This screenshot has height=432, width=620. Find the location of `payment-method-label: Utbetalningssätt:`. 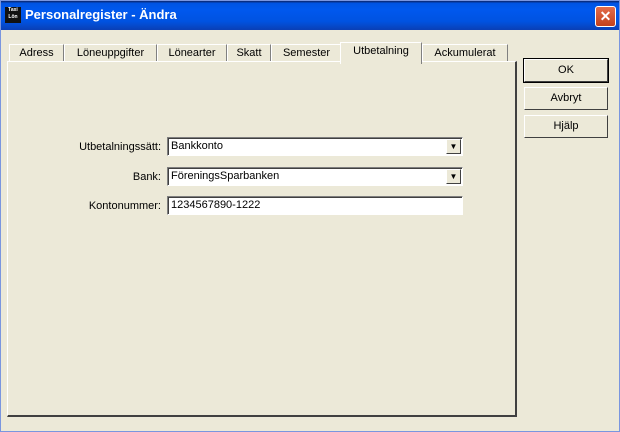

payment-method-label: Utbetalningssätt: is located at coordinates (120, 147).